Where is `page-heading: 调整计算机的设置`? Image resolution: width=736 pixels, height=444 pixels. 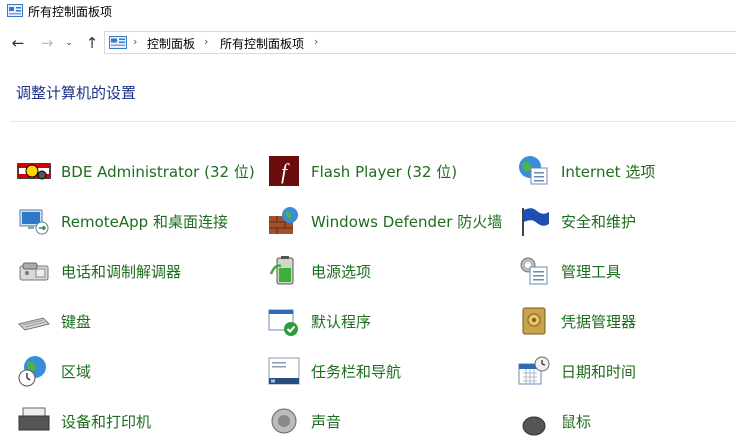 page-heading: 调整计算机的设置 is located at coordinates (76, 93).